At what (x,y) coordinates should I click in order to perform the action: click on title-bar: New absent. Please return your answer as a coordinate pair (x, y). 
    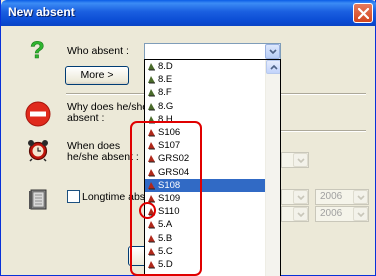
    Looking at the image, I should click on (188, 13).